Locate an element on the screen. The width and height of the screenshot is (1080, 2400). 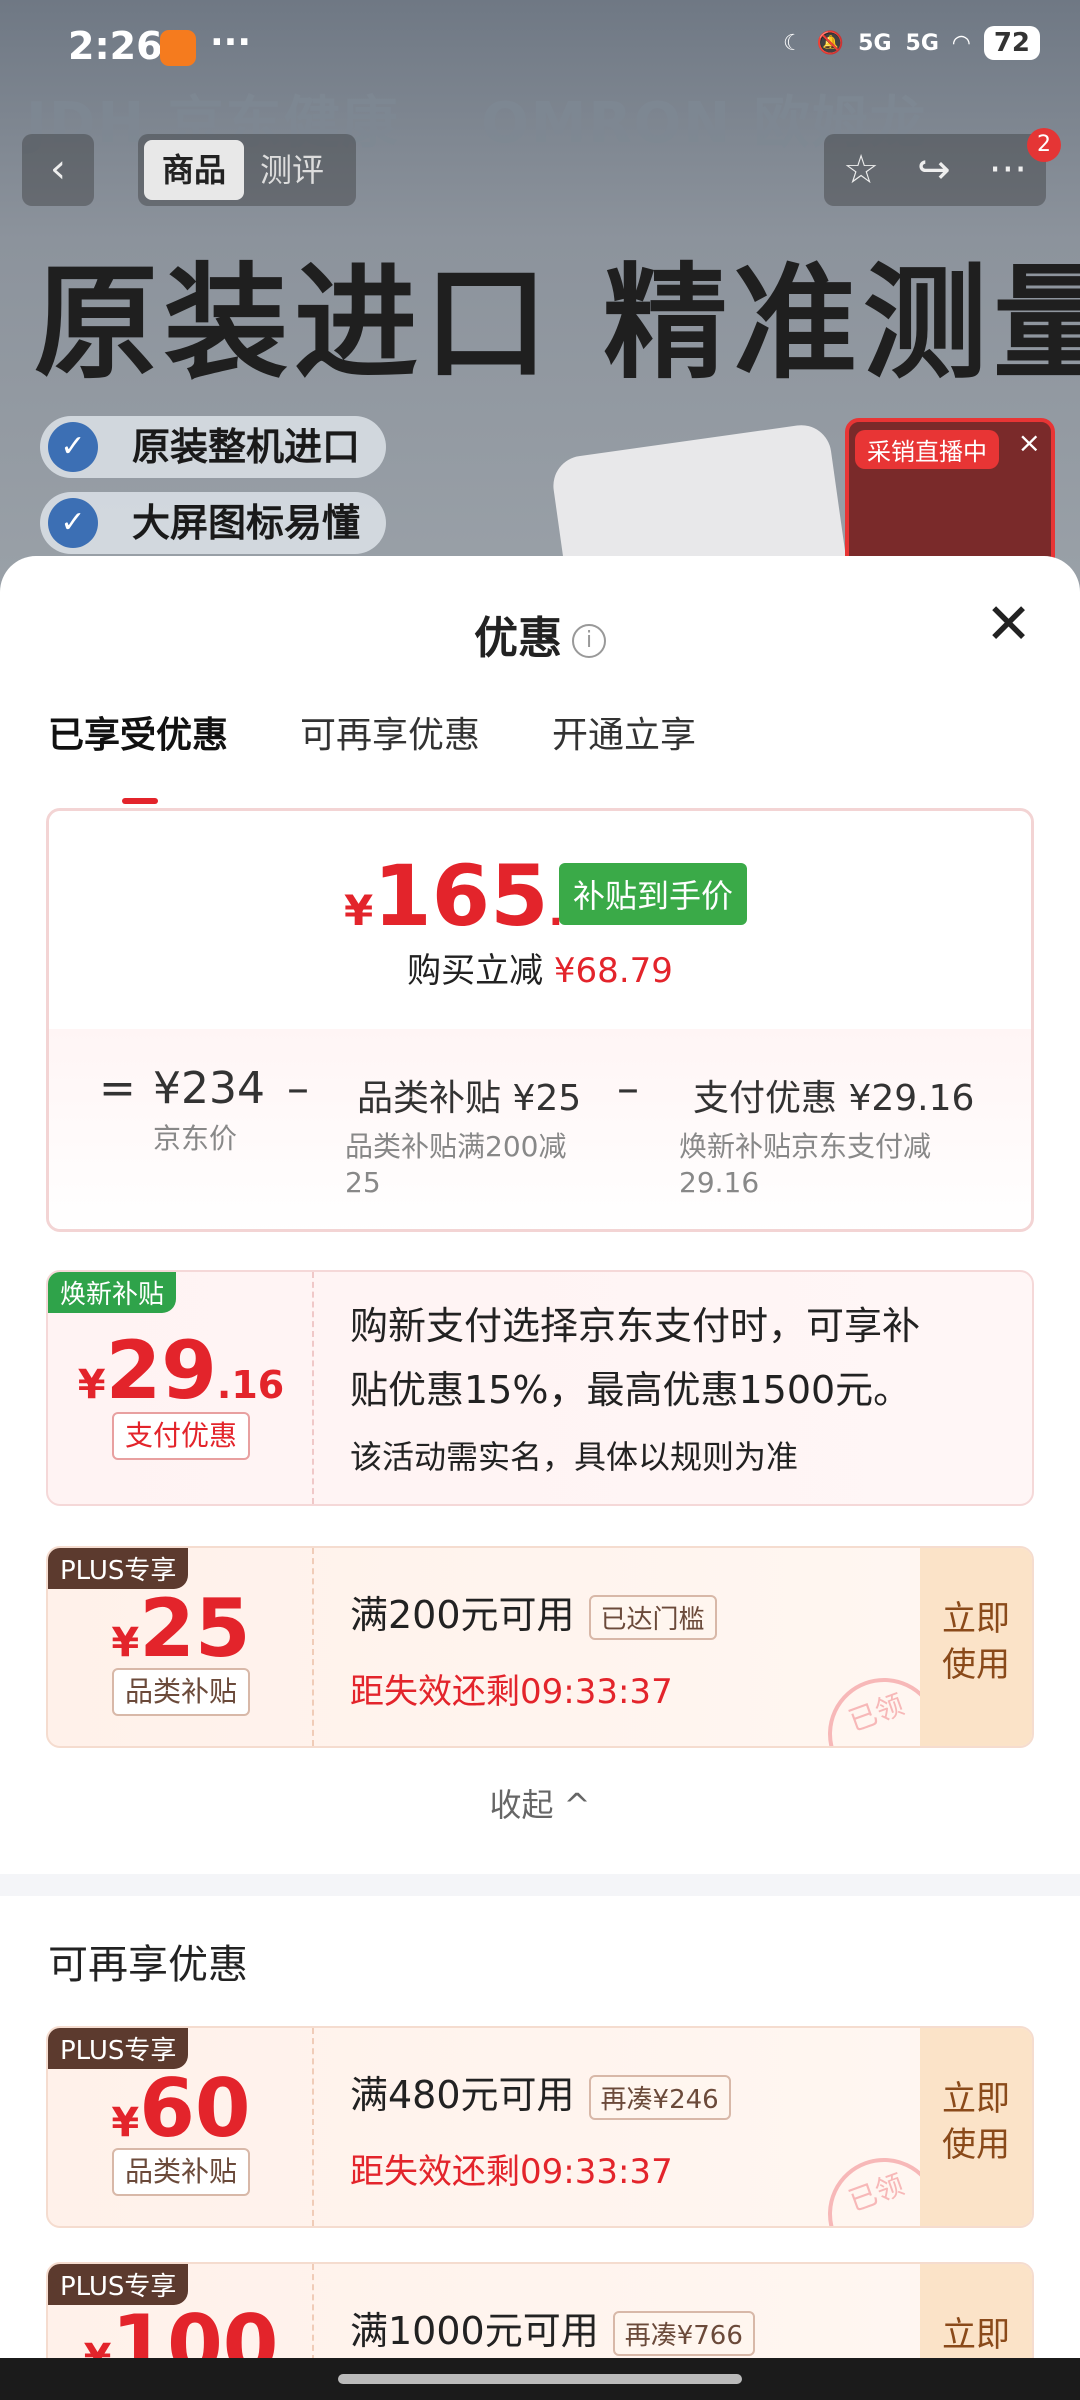
message-badge: 2 is located at coordinates (1044, 145).